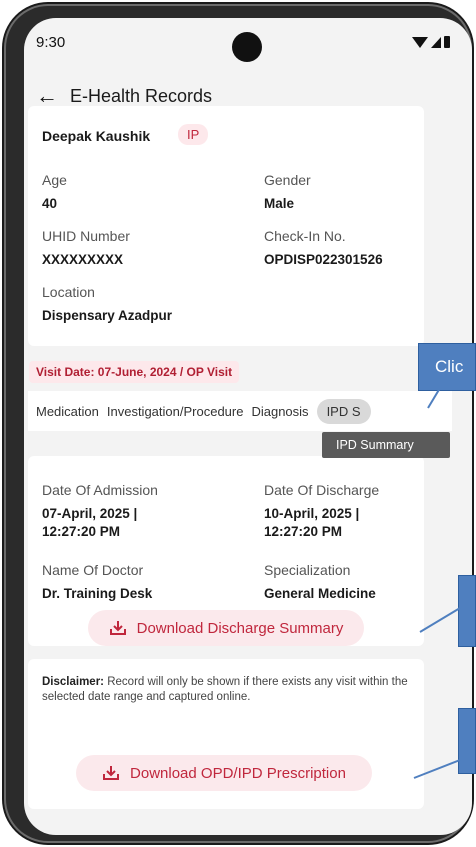 This screenshot has height=847, width=476. Describe the element at coordinates (322, 490) in the screenshot. I see `discharge-date-label: Date Of Discharge` at that location.